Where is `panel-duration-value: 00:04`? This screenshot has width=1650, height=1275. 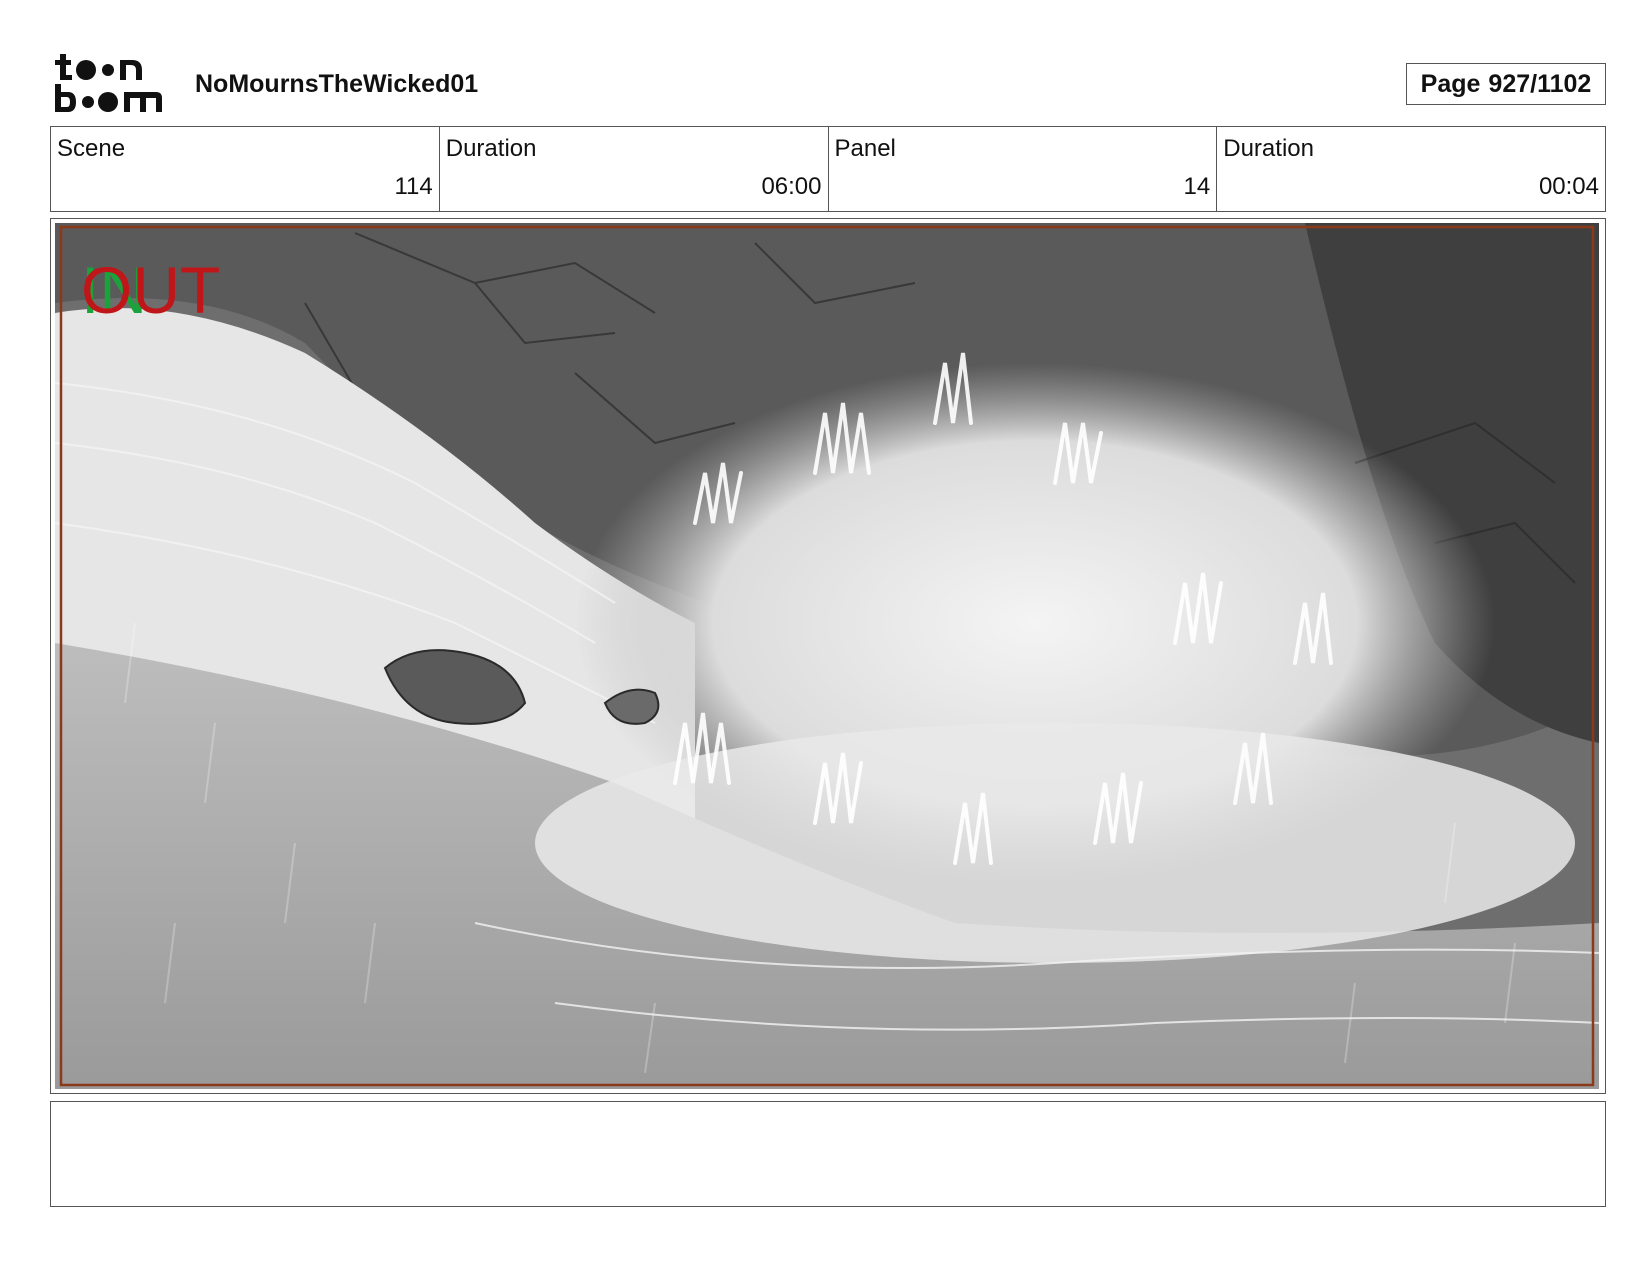
panel-duration-value: 00:04 is located at coordinates (1568, 186).